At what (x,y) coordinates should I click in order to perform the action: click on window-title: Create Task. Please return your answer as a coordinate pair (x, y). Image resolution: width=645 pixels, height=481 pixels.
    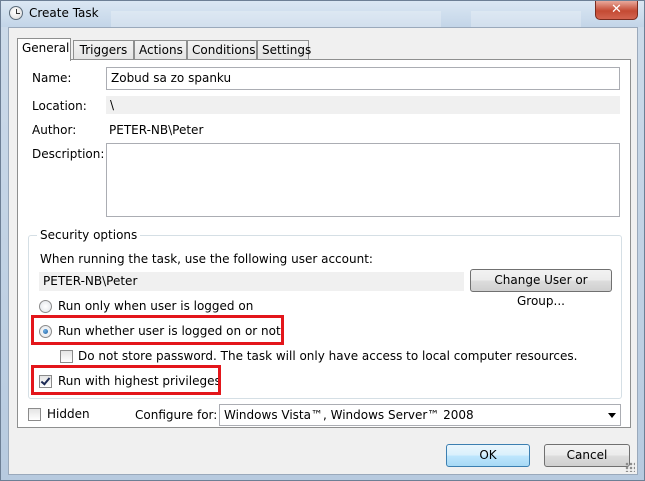
    Looking at the image, I should click on (64, 13).